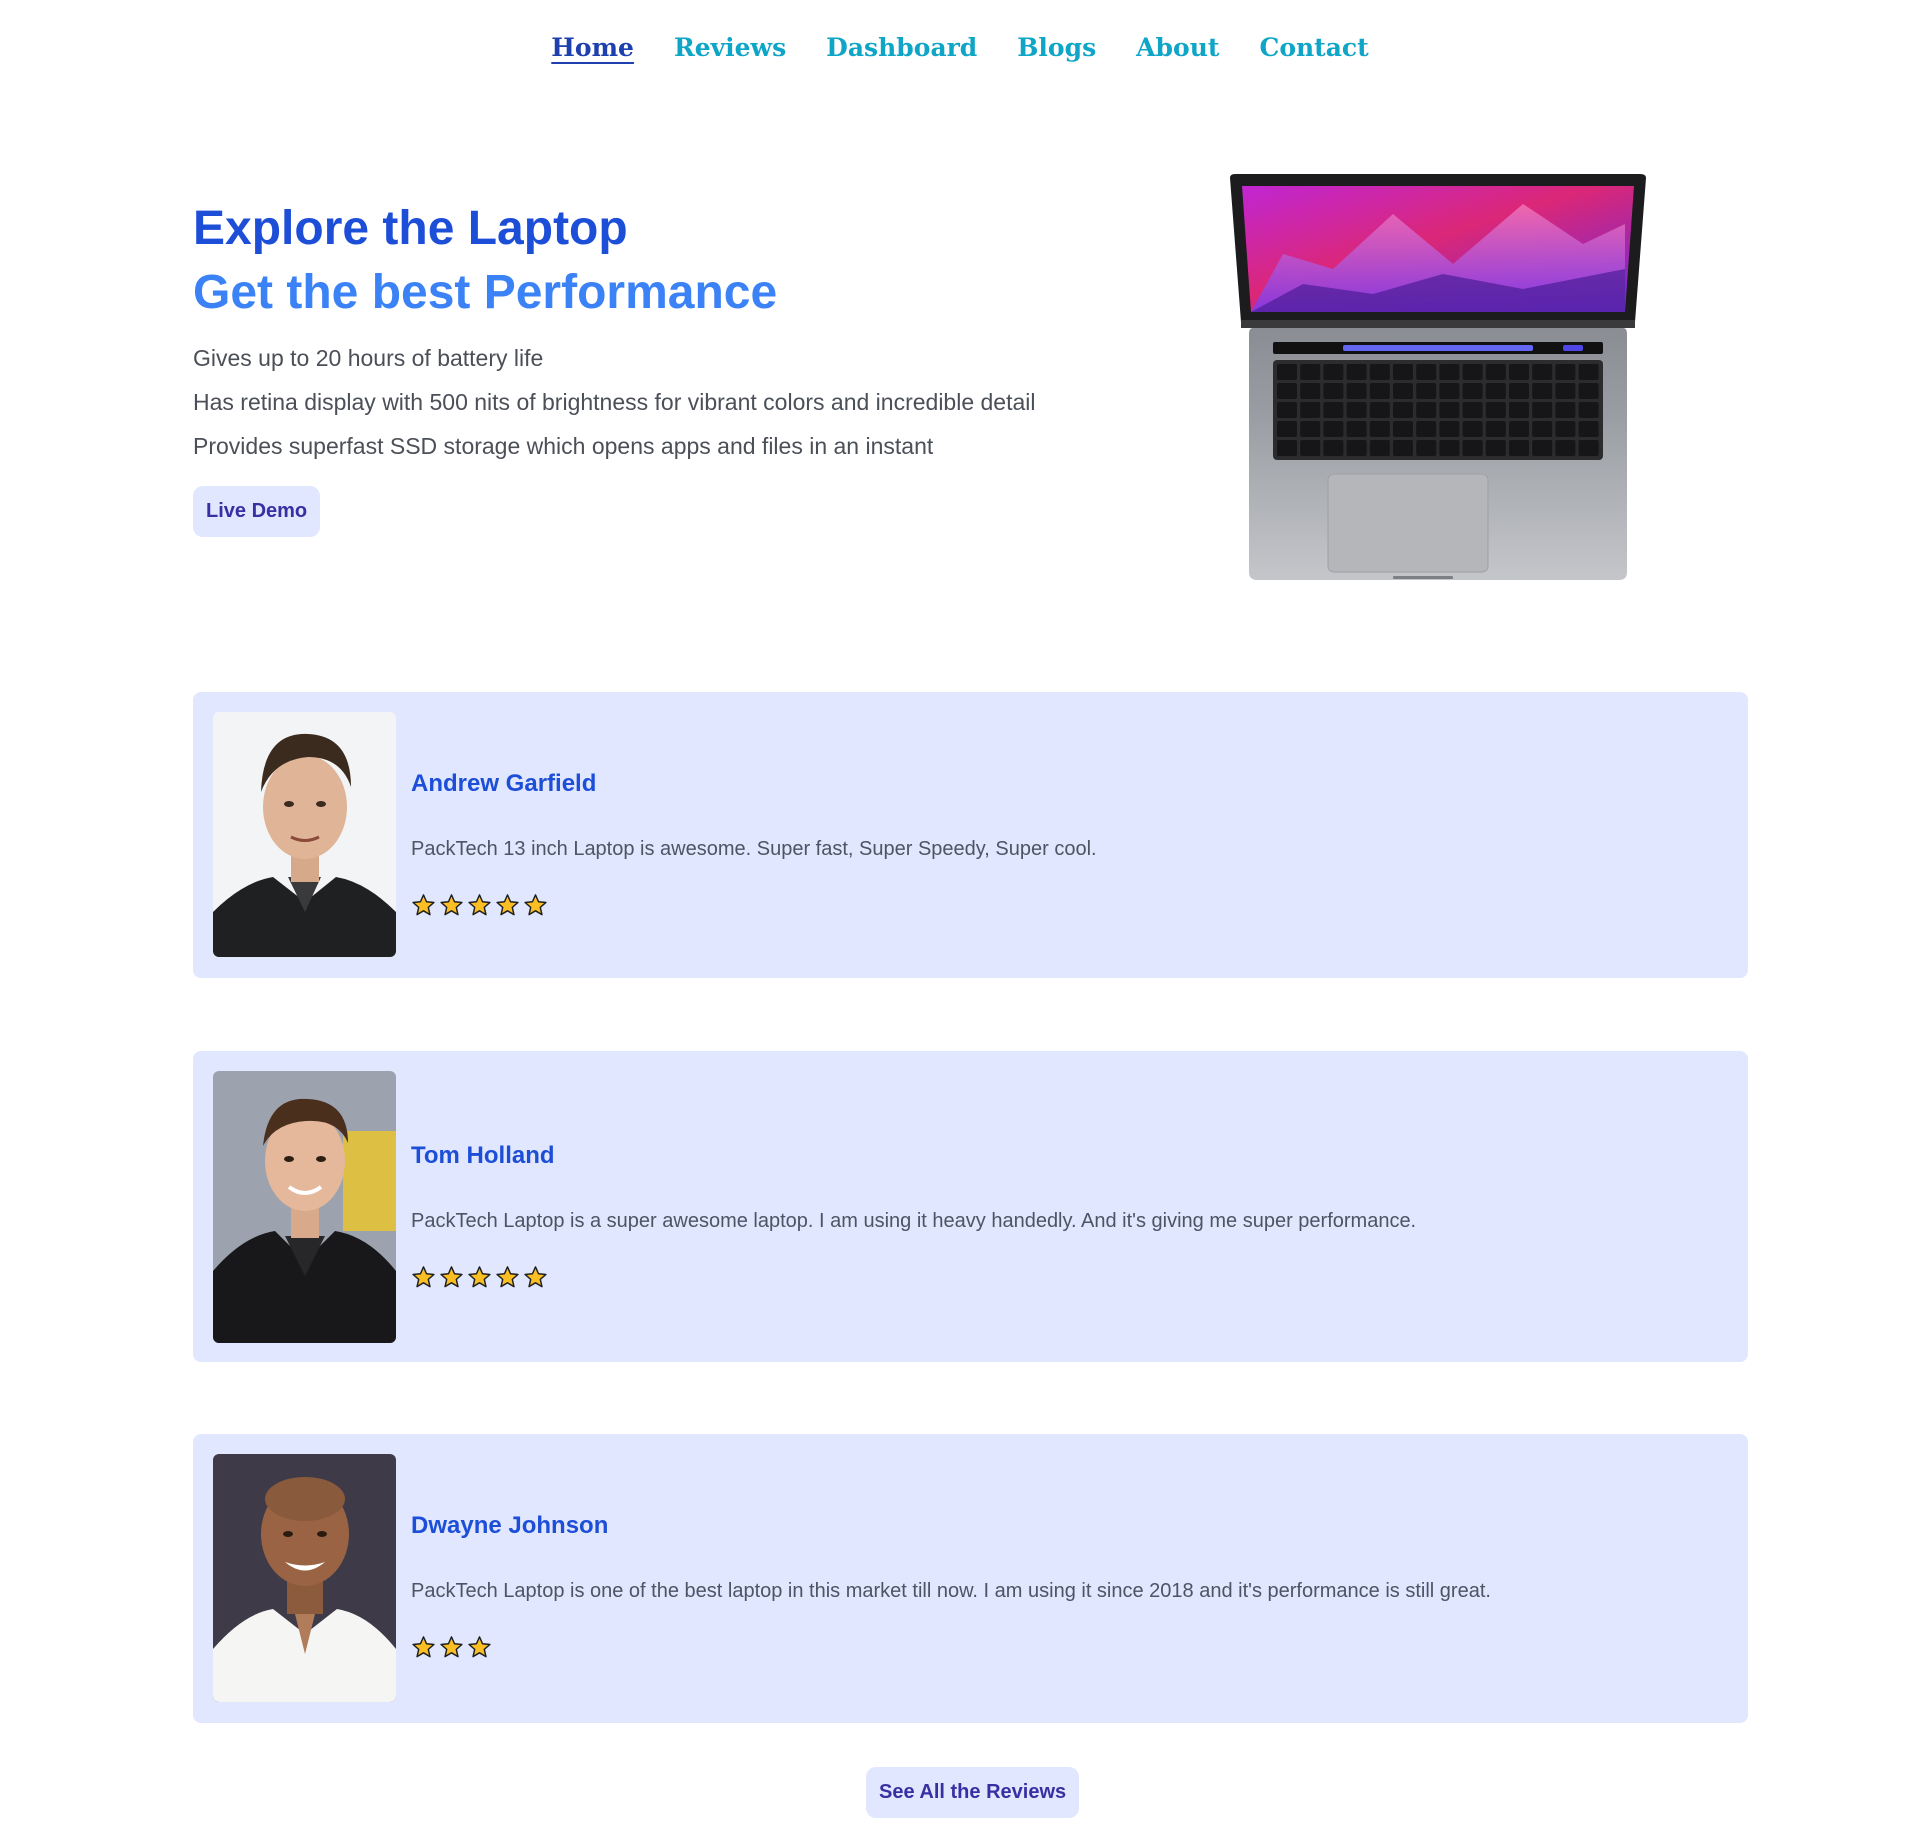 This screenshot has width=1920, height=1835. What do you see at coordinates (1177, 48) in the screenshot?
I see `nav-about: About` at bounding box center [1177, 48].